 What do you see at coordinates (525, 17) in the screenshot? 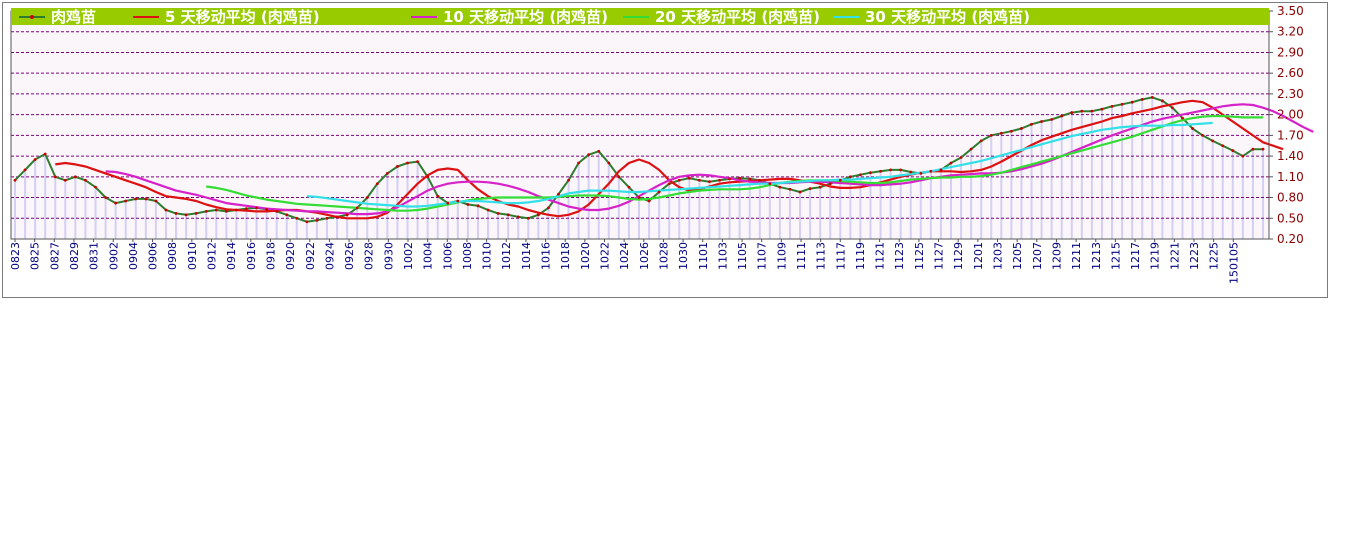
I see `legend-label: 10 天移动平均 (肉鸡苗)` at bounding box center [525, 17].